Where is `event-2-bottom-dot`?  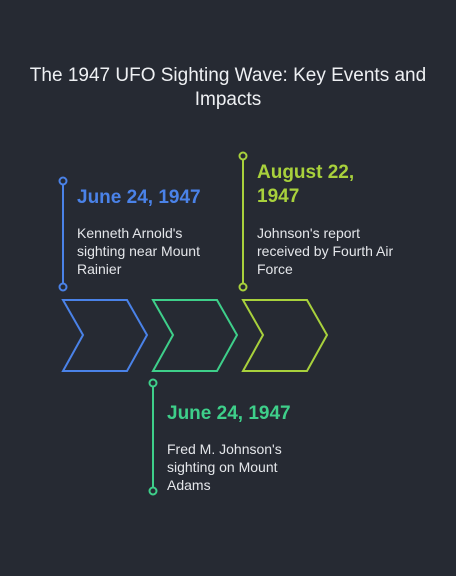
event-2-bottom-dot is located at coordinates (153, 491).